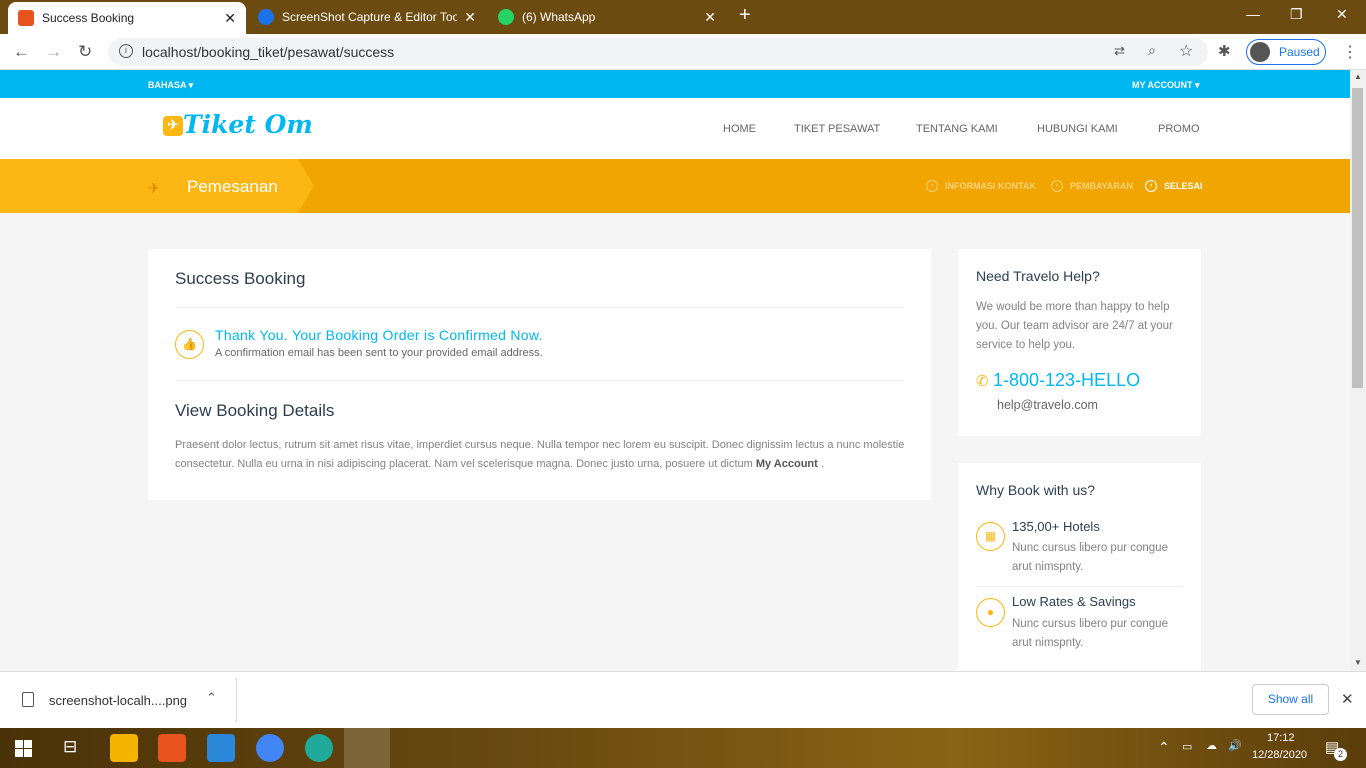 The height and width of the screenshot is (768, 1366). I want to click on xampp-favicon-icon, so click(26, 18).